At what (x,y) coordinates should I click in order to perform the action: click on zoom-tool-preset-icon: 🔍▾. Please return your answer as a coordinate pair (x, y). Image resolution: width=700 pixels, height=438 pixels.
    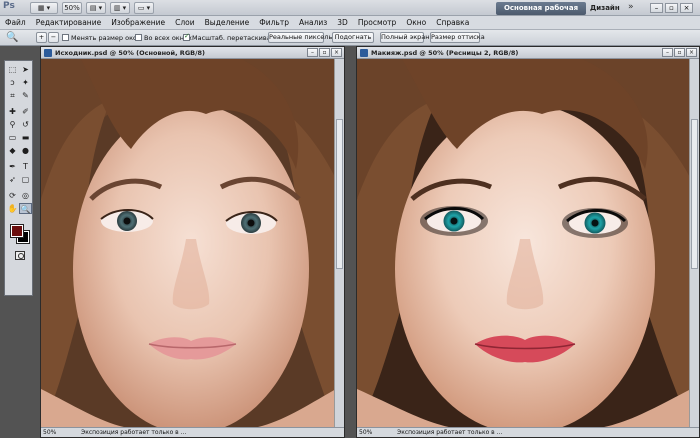
    Looking at the image, I should click on (13, 43).